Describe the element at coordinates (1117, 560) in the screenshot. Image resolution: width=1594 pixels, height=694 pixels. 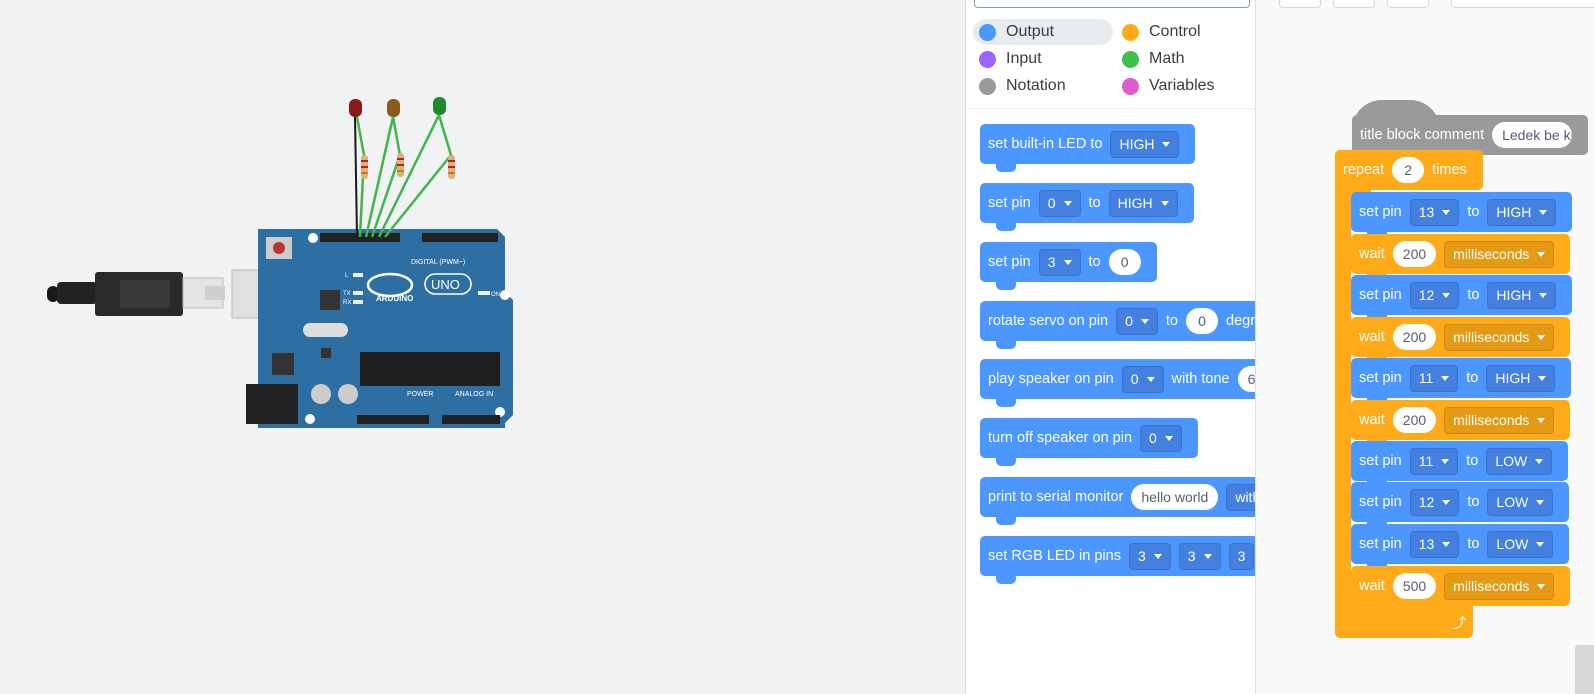
I see `palette-block-set-rgb-led: set RGB LED in pins 3 3 3` at that location.